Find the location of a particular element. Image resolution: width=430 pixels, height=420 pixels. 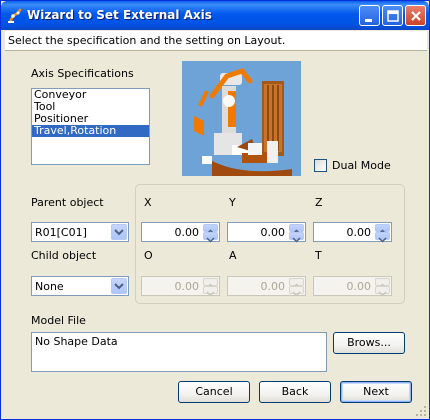

y-label: Y is located at coordinates (232, 202).